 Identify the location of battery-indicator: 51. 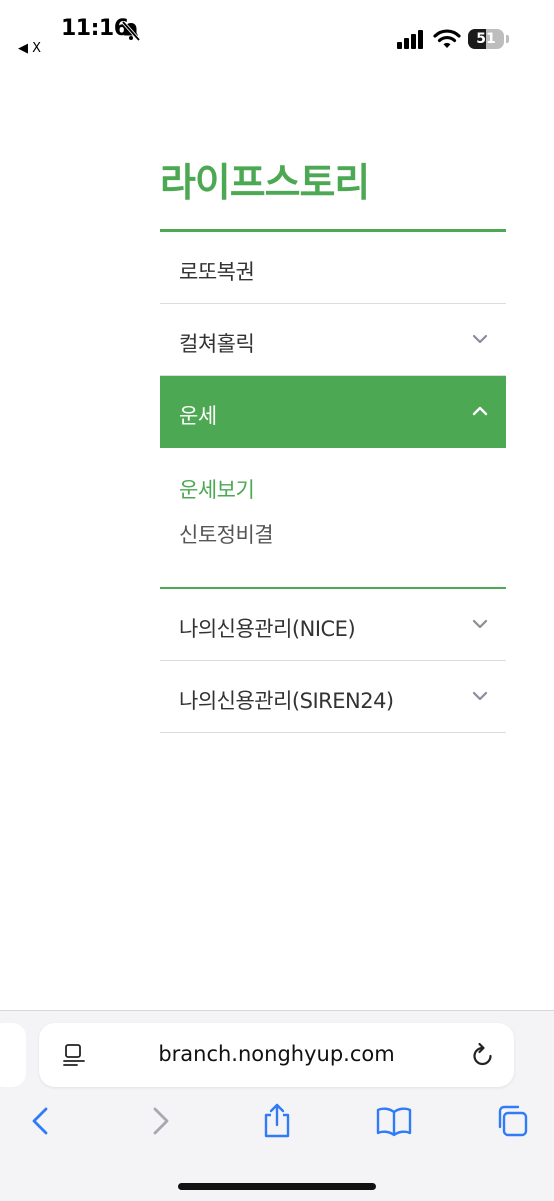
(489, 40).